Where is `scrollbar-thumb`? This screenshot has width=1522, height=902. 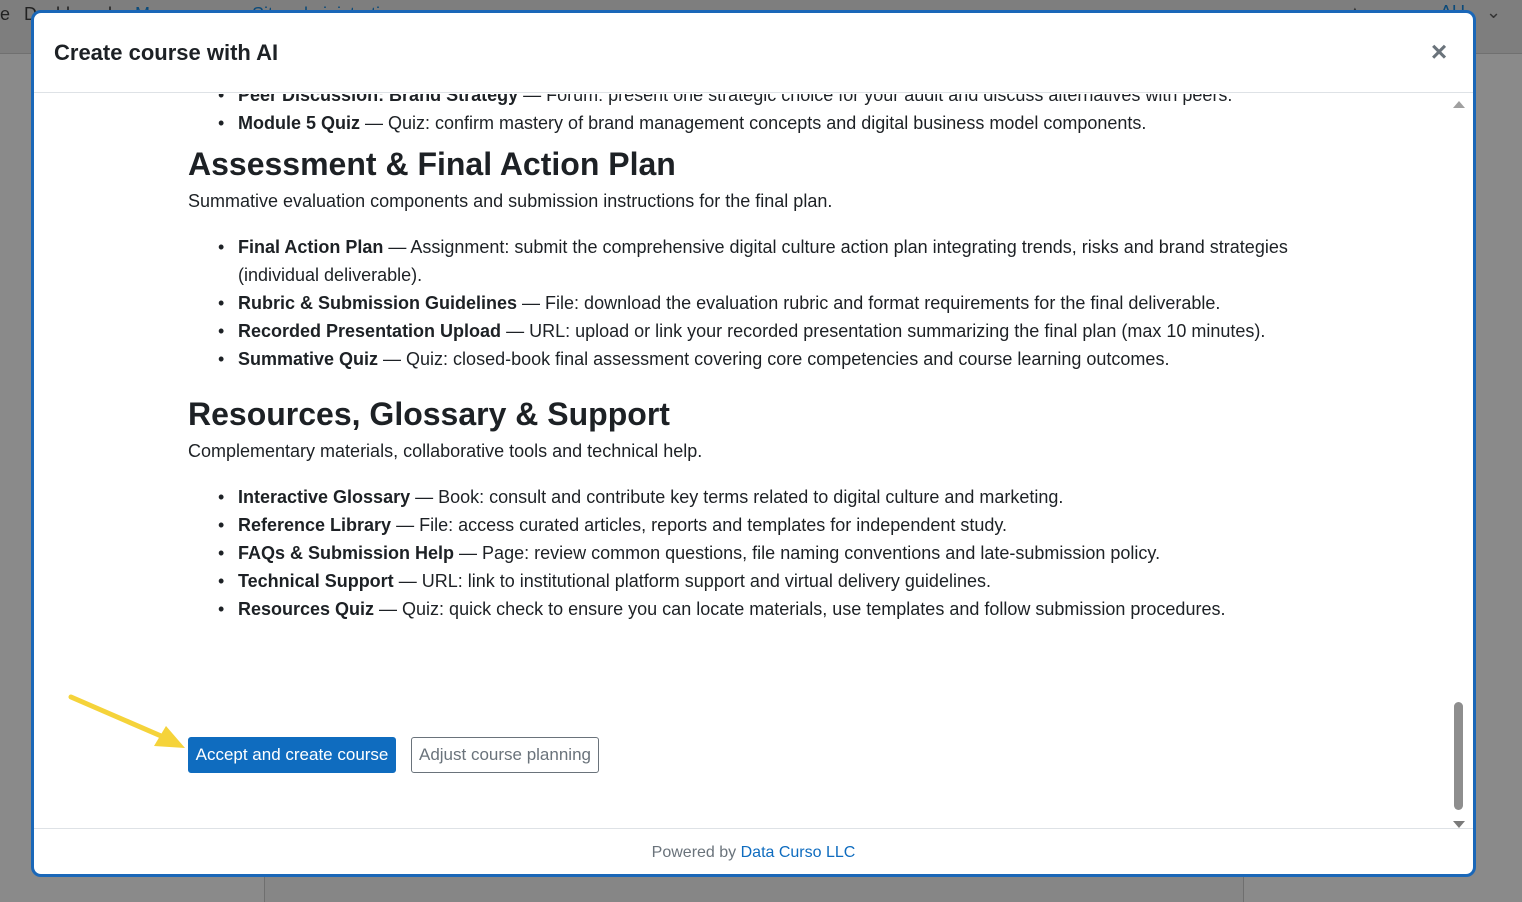 scrollbar-thumb is located at coordinates (1458, 756).